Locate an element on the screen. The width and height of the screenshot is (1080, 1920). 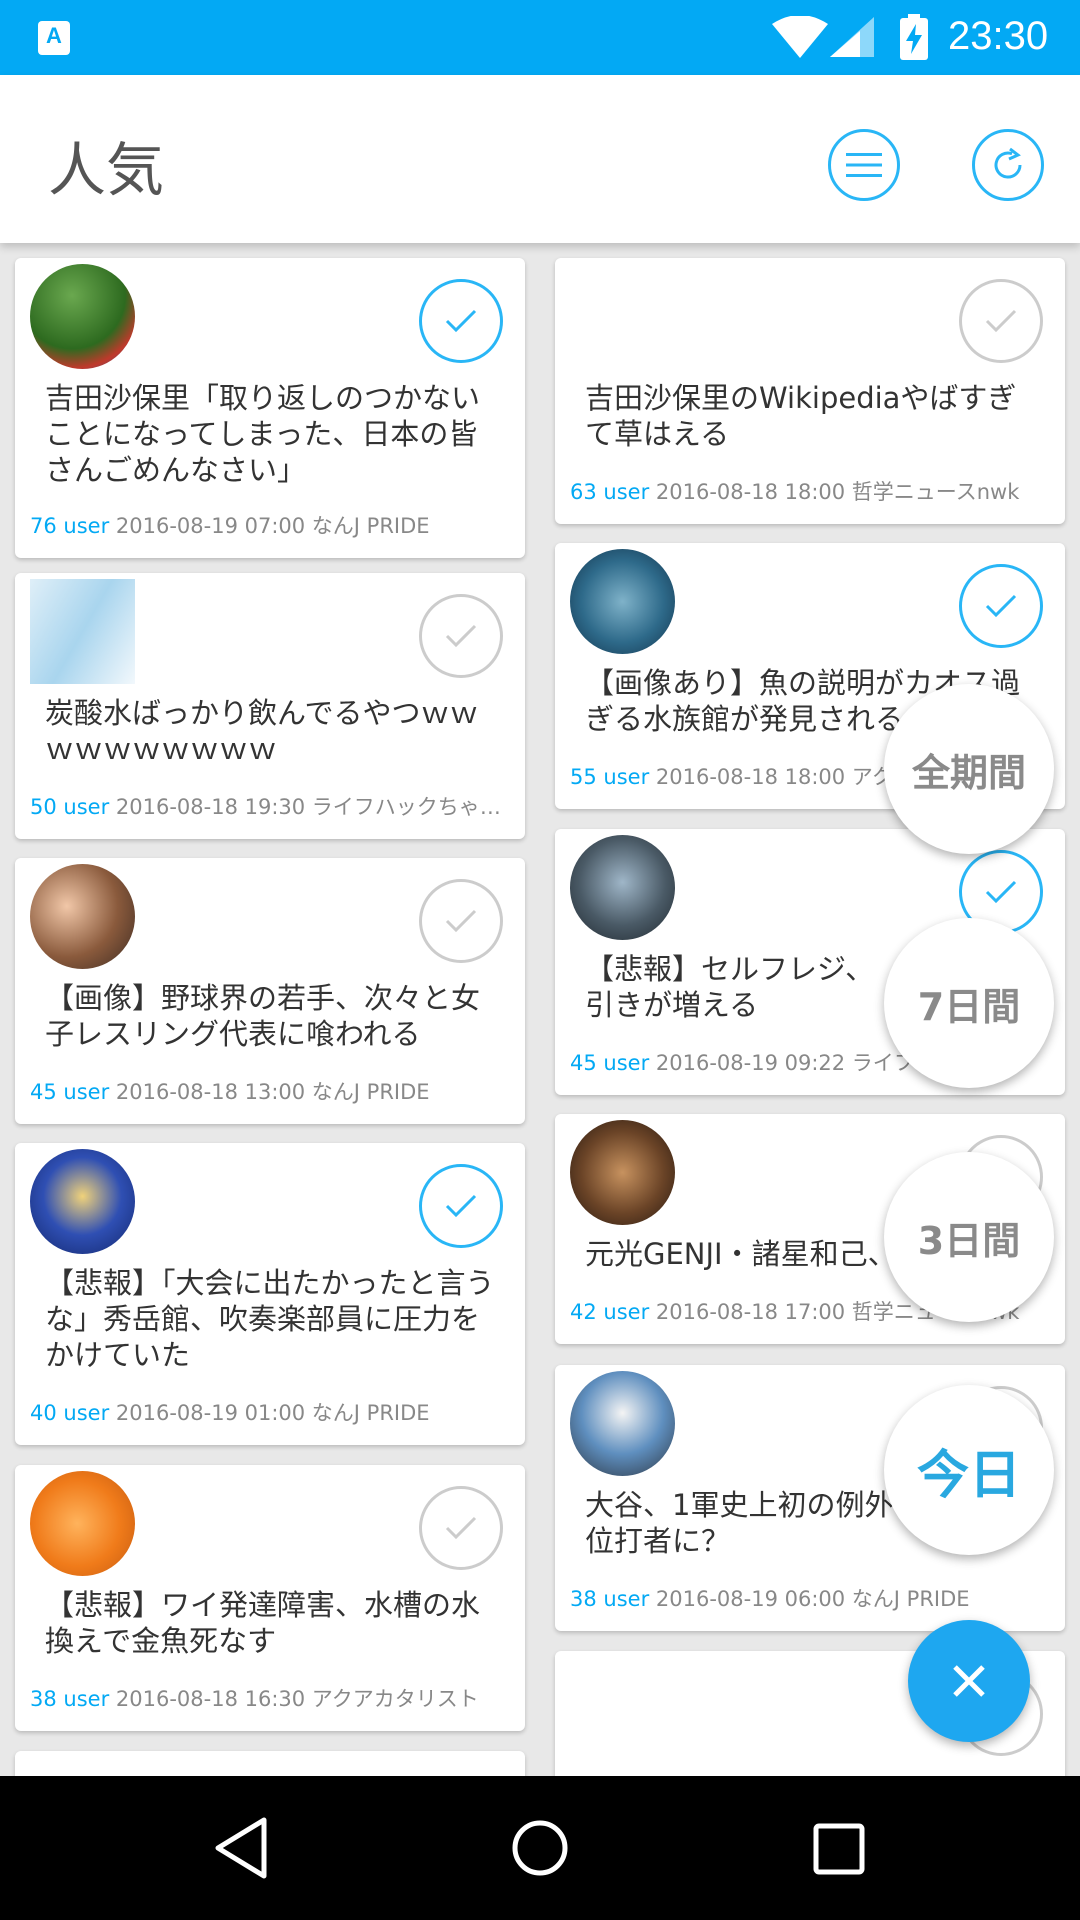
article-info: 2016-08-19 06:00 なんJ PRIDE is located at coordinates (812, 1599).